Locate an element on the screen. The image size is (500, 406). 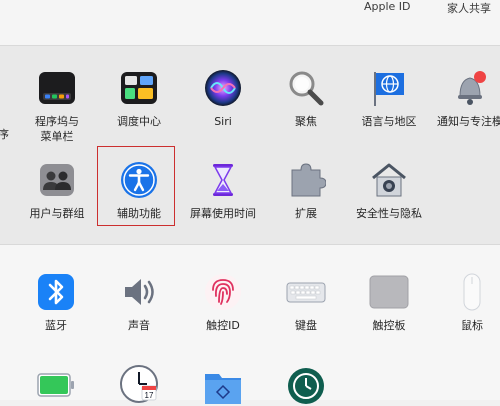
pref-trackpad: 触控板 is located at coordinates (389, 302).